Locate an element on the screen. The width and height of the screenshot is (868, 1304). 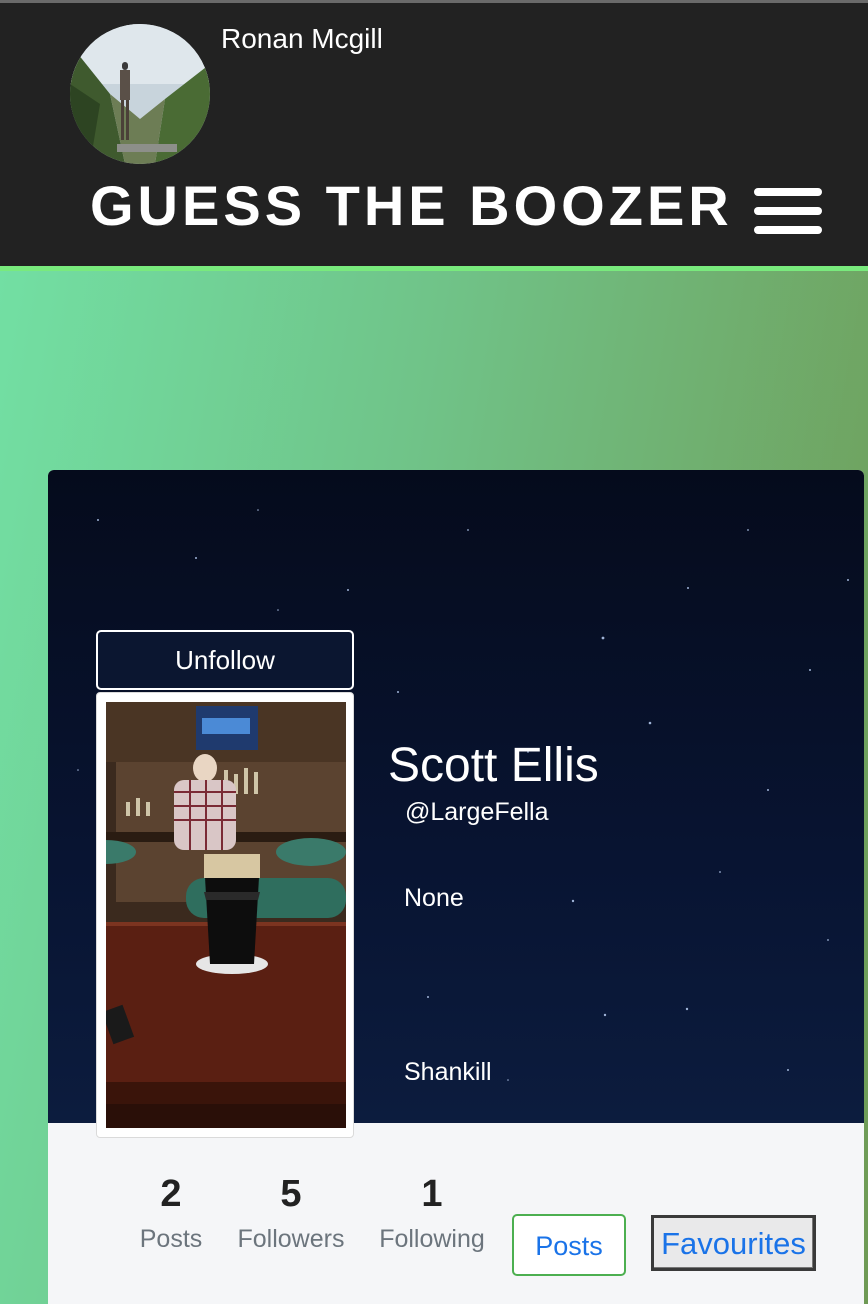
stat-following-label: Following is located at coordinates (432, 1239).